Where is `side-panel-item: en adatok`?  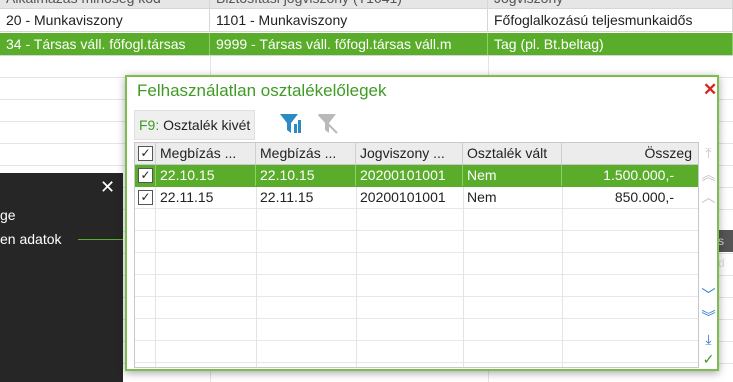
side-panel-item: en adatok is located at coordinates (31, 239).